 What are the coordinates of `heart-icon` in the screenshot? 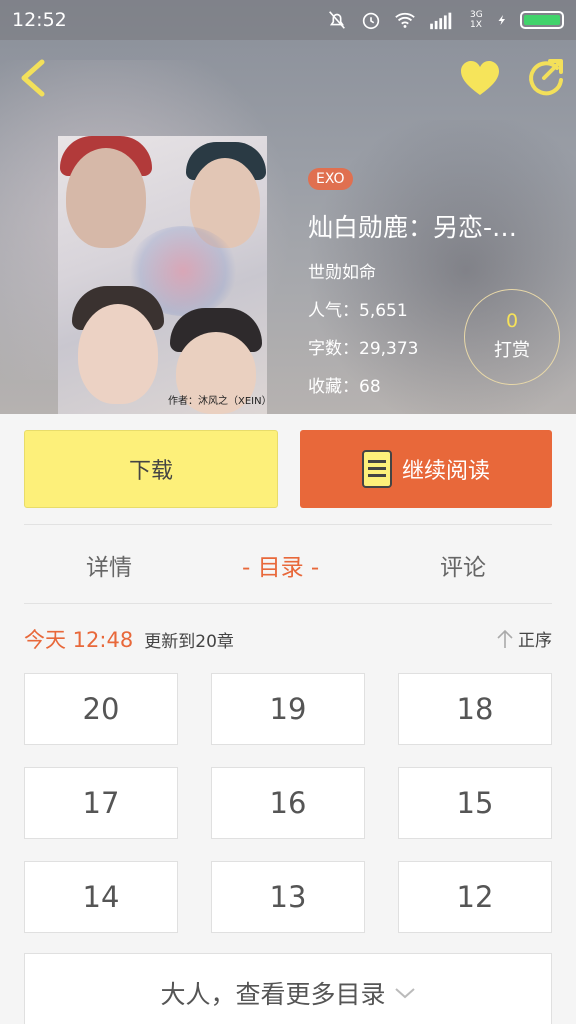 It's located at (480, 78).